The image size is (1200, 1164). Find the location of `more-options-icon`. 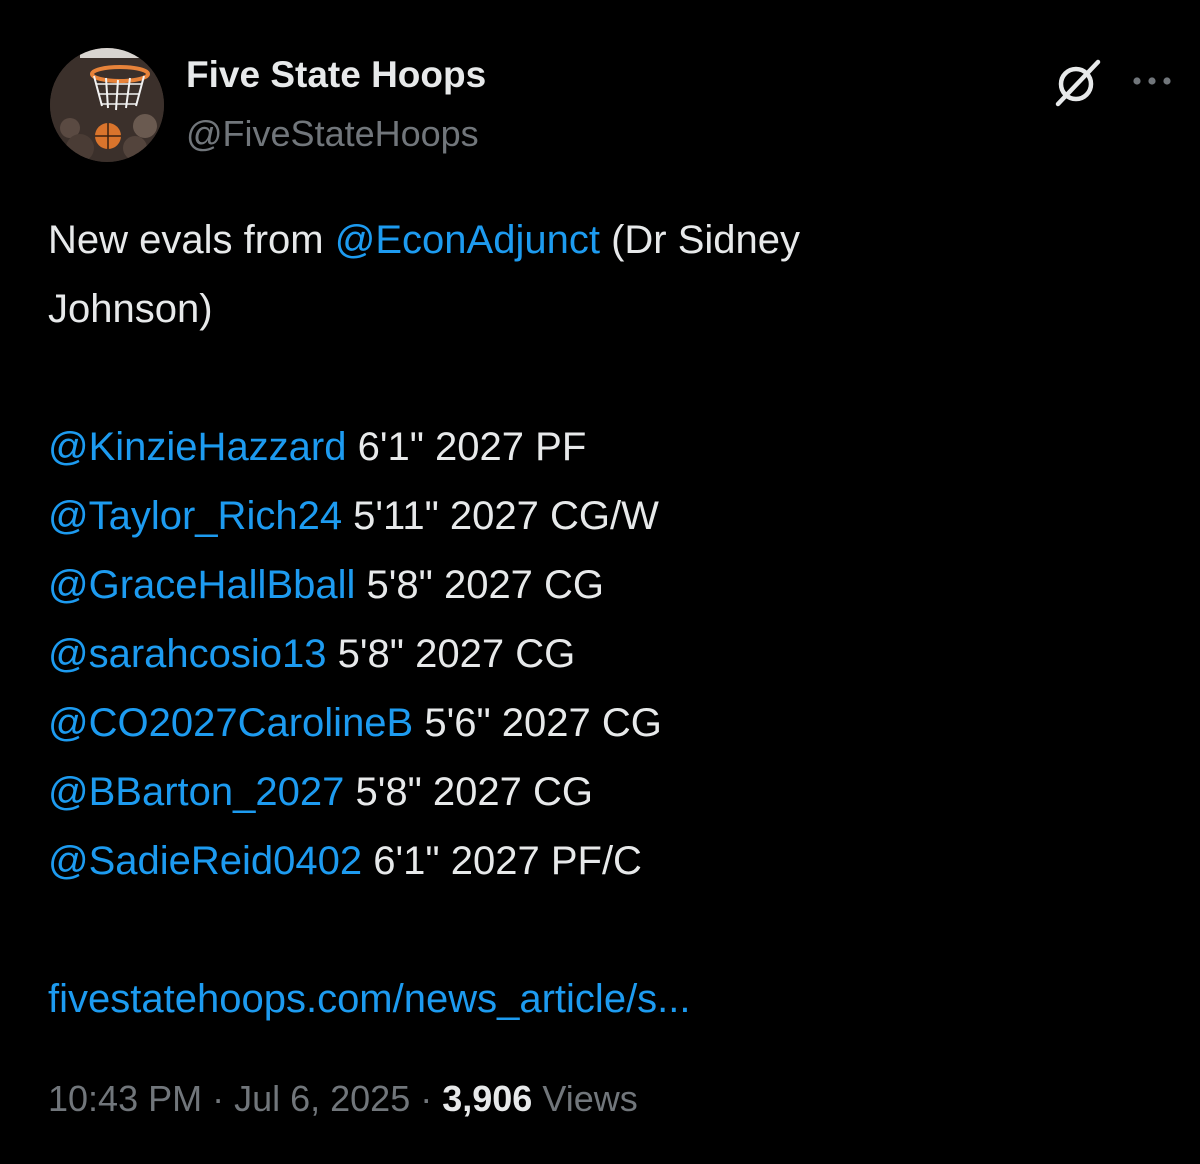

more-options-icon is located at coordinates (1152, 81).